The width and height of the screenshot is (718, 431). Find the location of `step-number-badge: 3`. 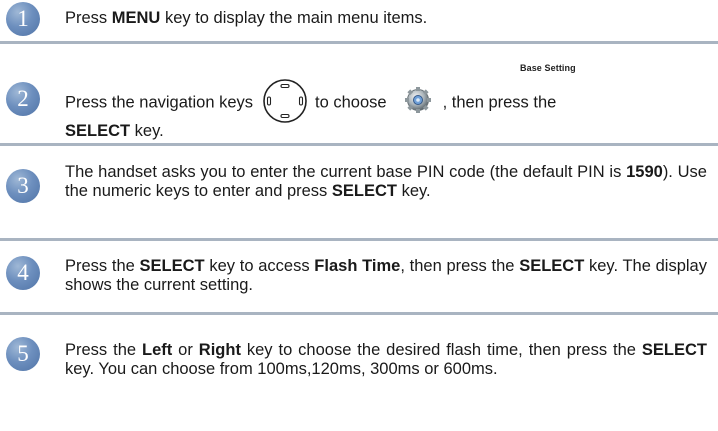

step-number-badge: 3 is located at coordinates (23, 186).